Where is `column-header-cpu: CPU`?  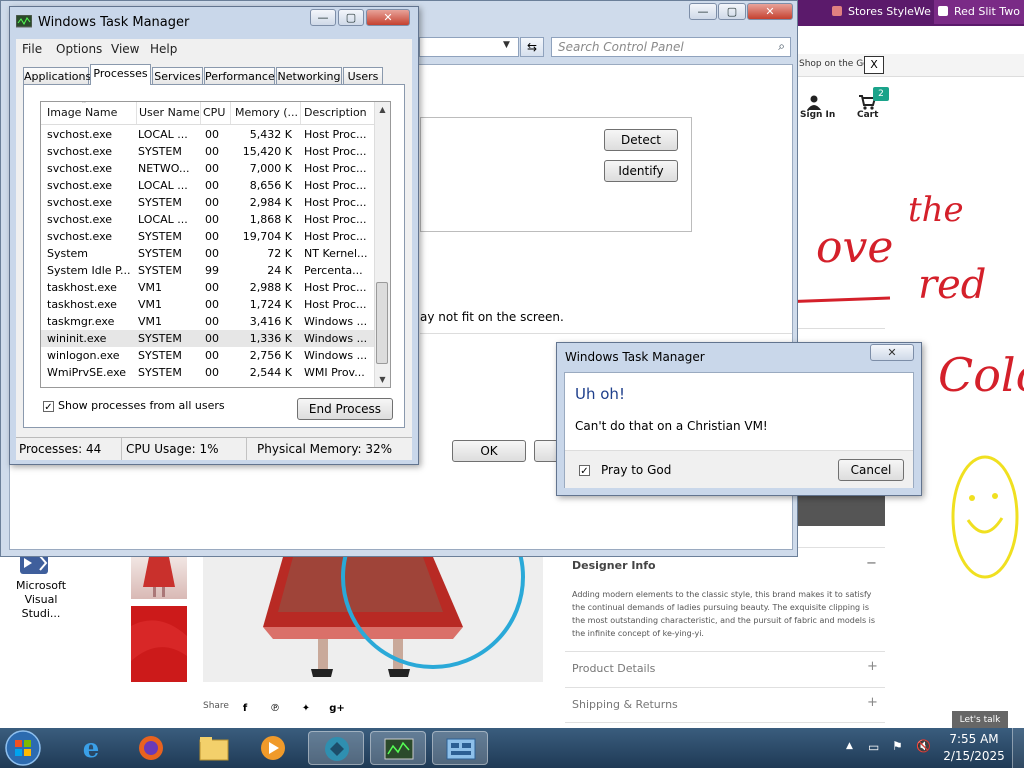 column-header-cpu: CPU is located at coordinates (216, 113).